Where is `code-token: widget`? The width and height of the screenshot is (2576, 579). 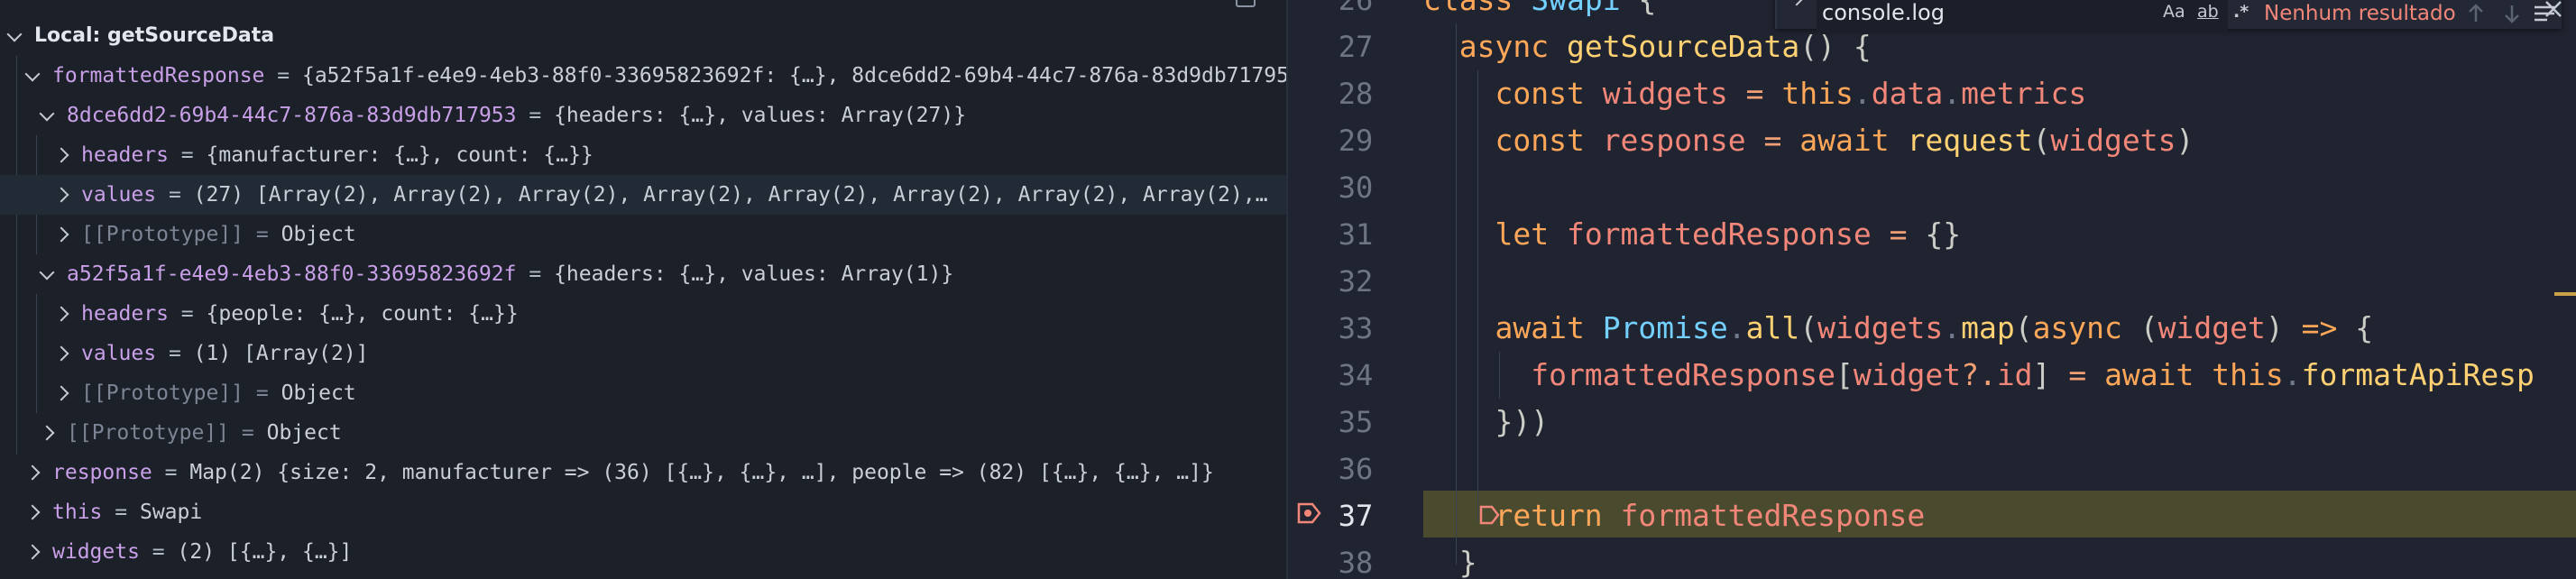 code-token: widget is located at coordinates (2212, 327).